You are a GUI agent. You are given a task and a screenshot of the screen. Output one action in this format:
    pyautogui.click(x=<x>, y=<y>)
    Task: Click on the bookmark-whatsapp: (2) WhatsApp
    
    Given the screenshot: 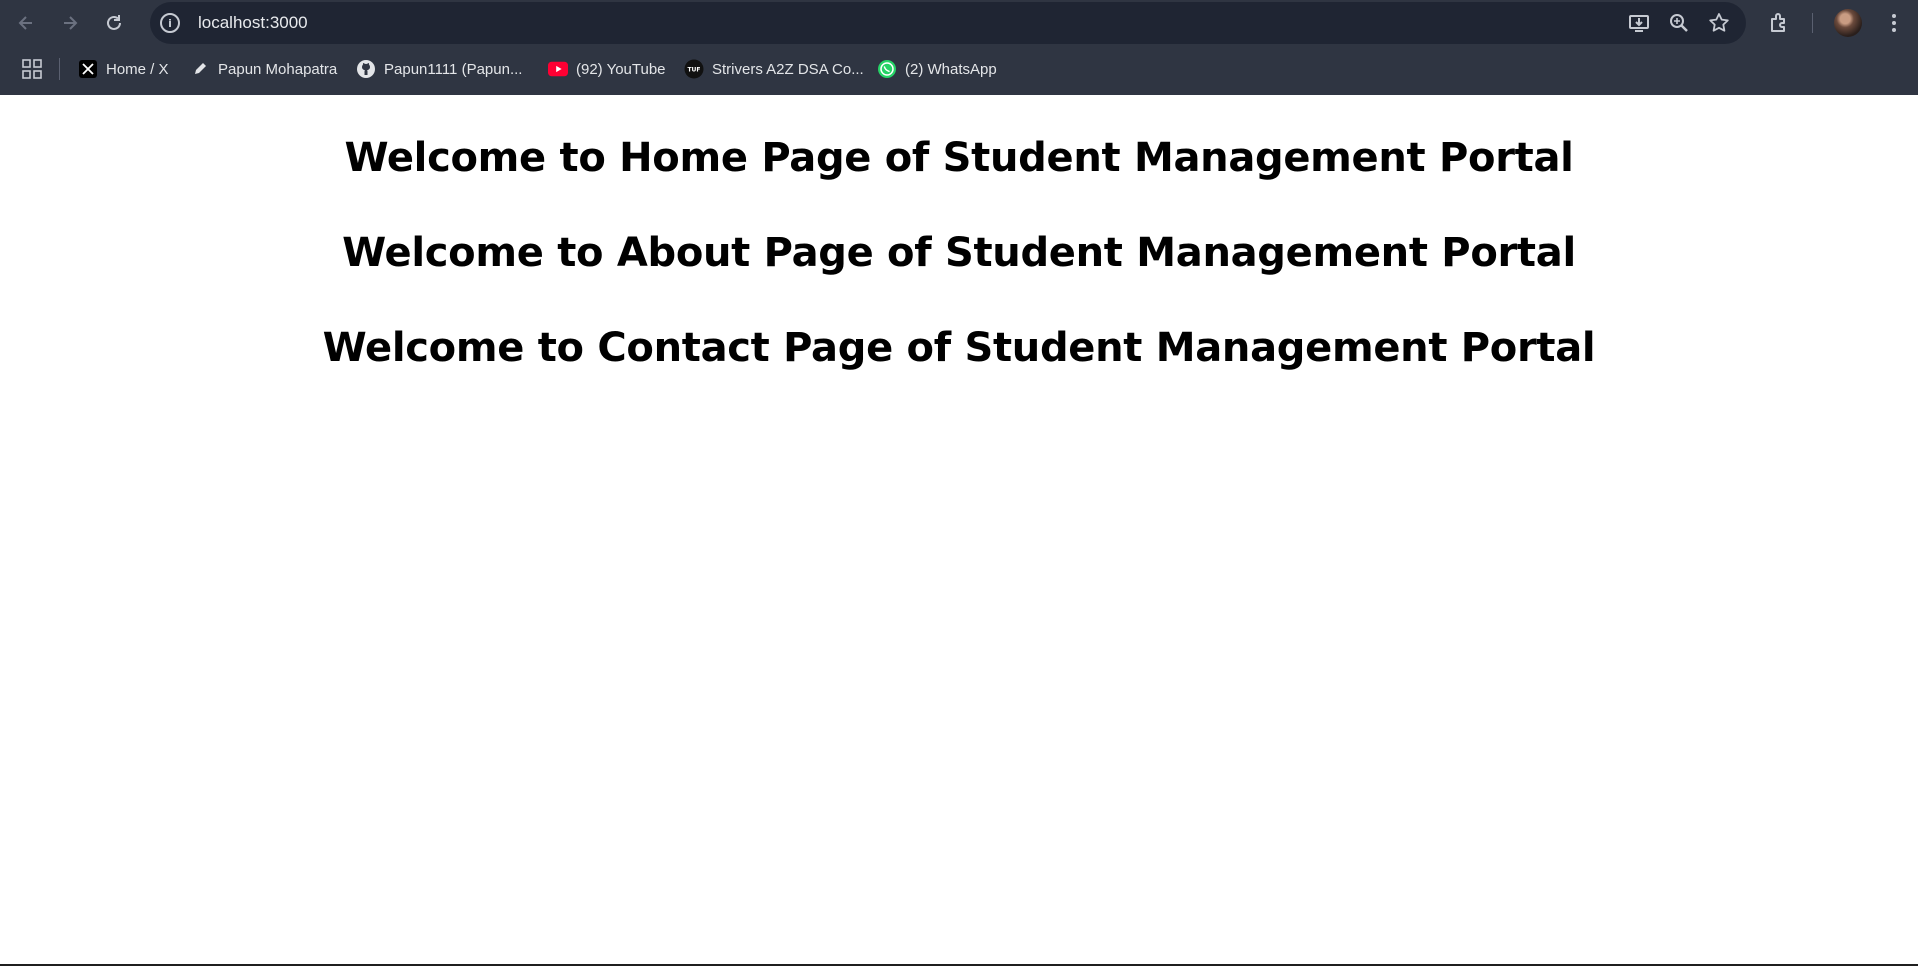 What is the action you would take?
    pyautogui.click(x=937, y=69)
    